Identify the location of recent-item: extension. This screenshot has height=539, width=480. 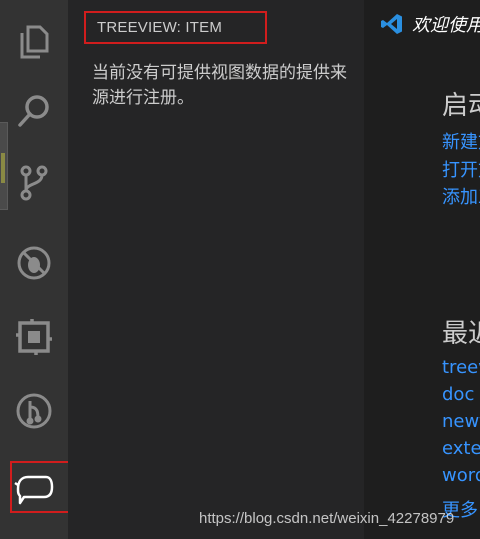
(461, 448).